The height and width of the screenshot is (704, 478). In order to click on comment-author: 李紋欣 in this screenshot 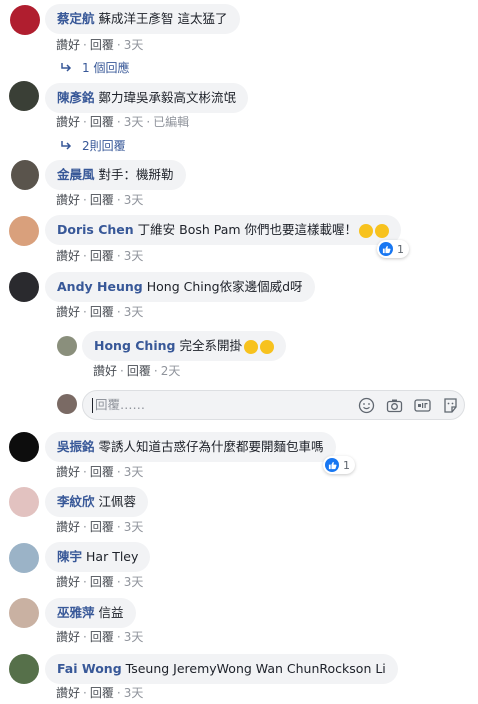, I will do `click(76, 501)`.